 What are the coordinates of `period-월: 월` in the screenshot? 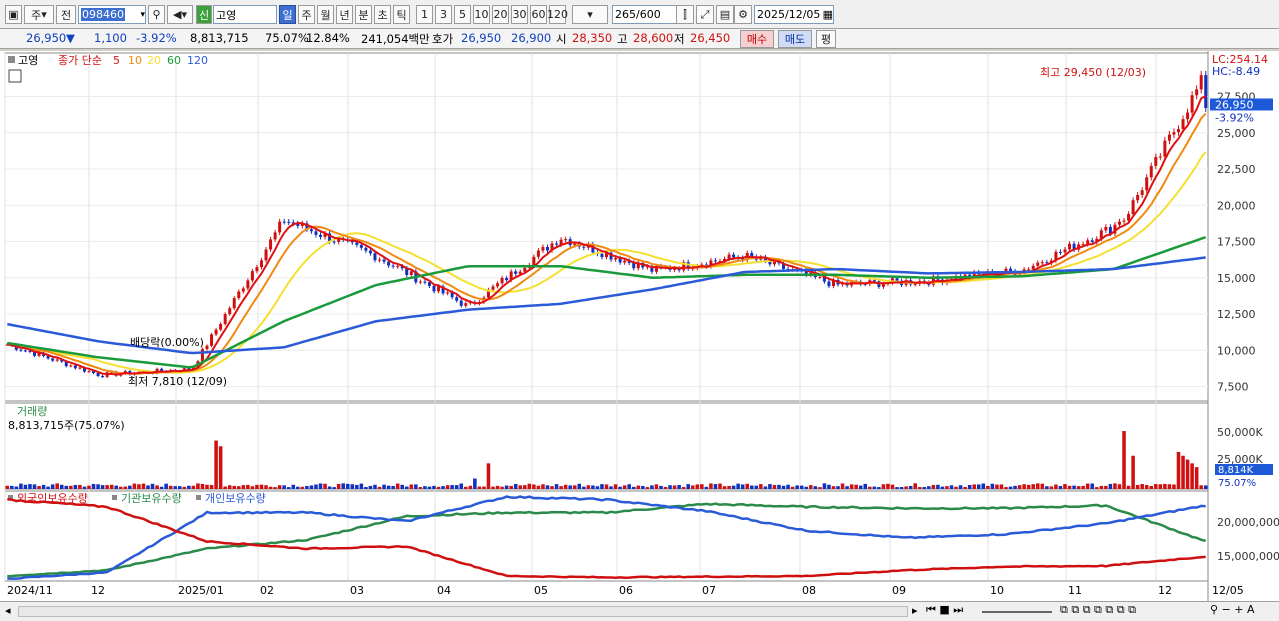 It's located at (325, 14).